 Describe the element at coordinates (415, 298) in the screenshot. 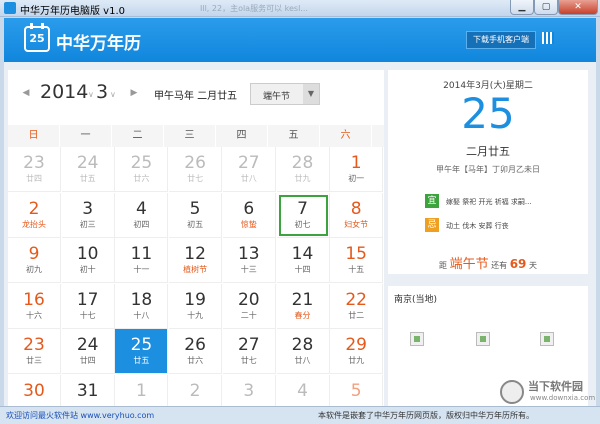

I see `weather-city: 南京(当地)` at that location.